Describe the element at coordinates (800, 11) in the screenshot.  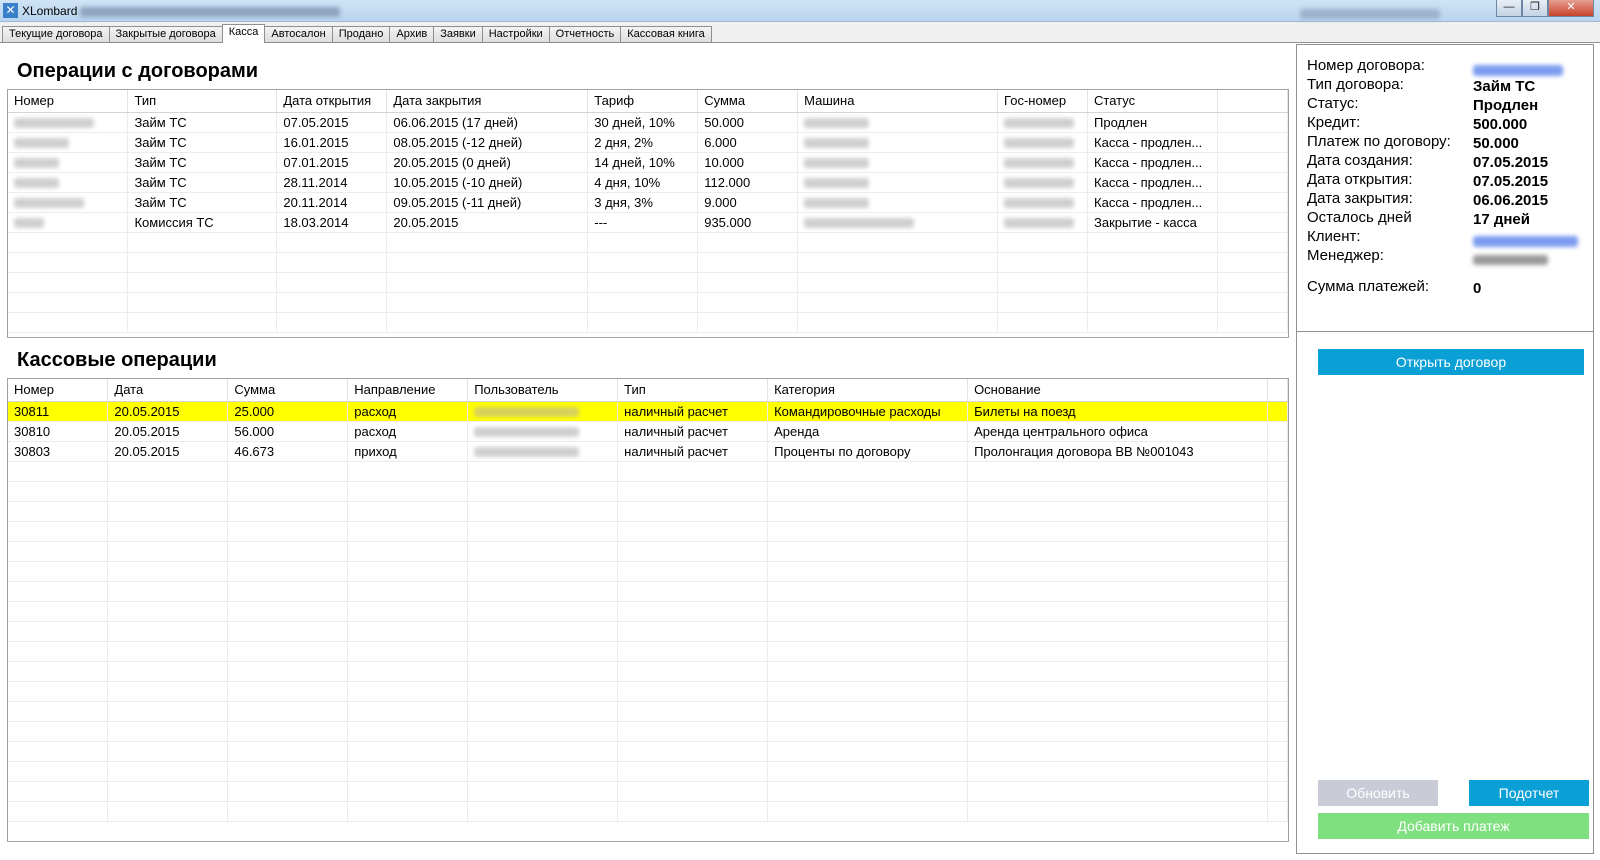
I see `title-bar: ✕ XLombard — ❐ ✕` at that location.